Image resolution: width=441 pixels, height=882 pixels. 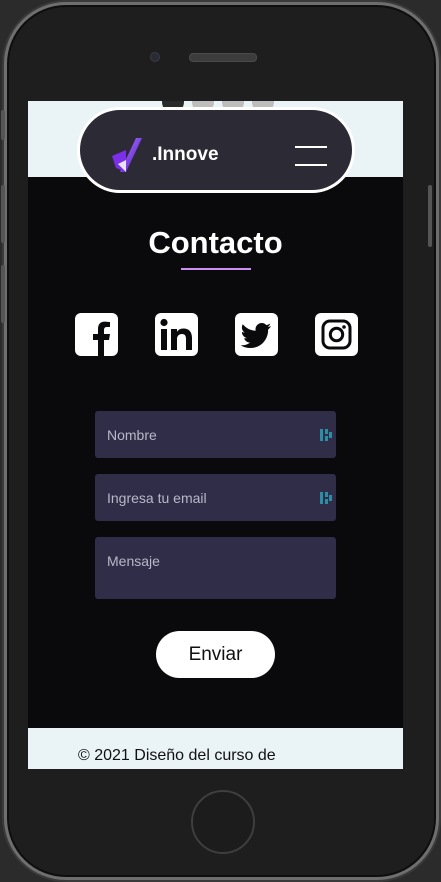 What do you see at coordinates (155, 57) in the screenshot?
I see `front-camera` at bounding box center [155, 57].